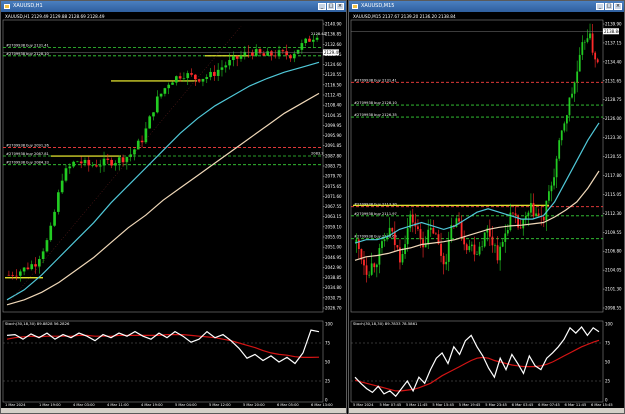  Describe the element at coordinates (470, 405) in the screenshot. I see `time-axis-label: 5 Mar 19:45` at that location.